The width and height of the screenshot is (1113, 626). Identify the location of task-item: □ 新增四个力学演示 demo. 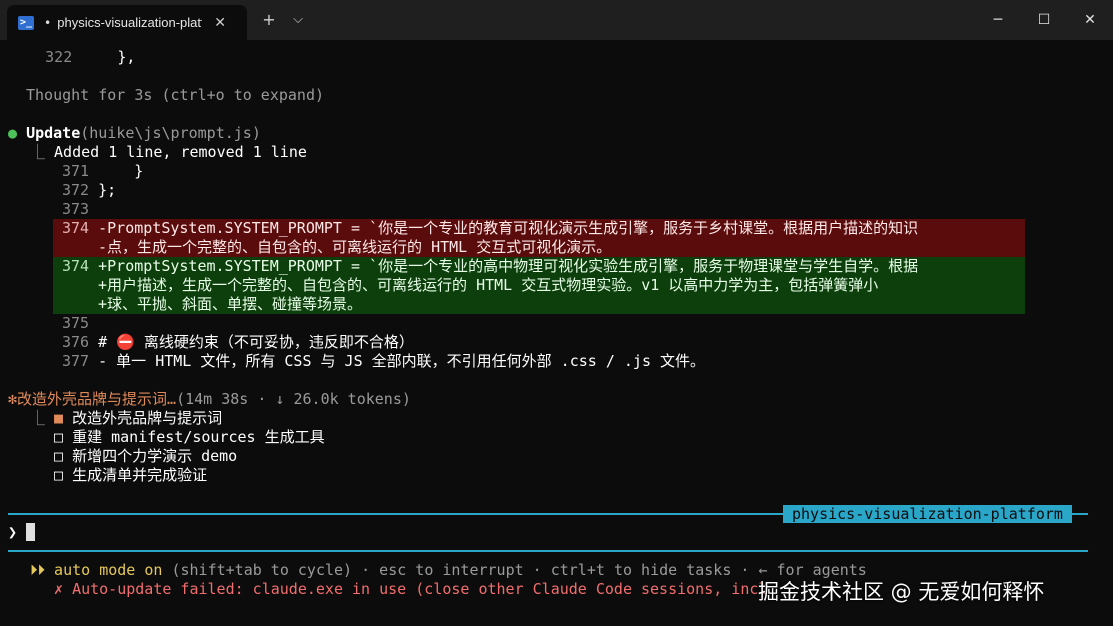
(146, 456).